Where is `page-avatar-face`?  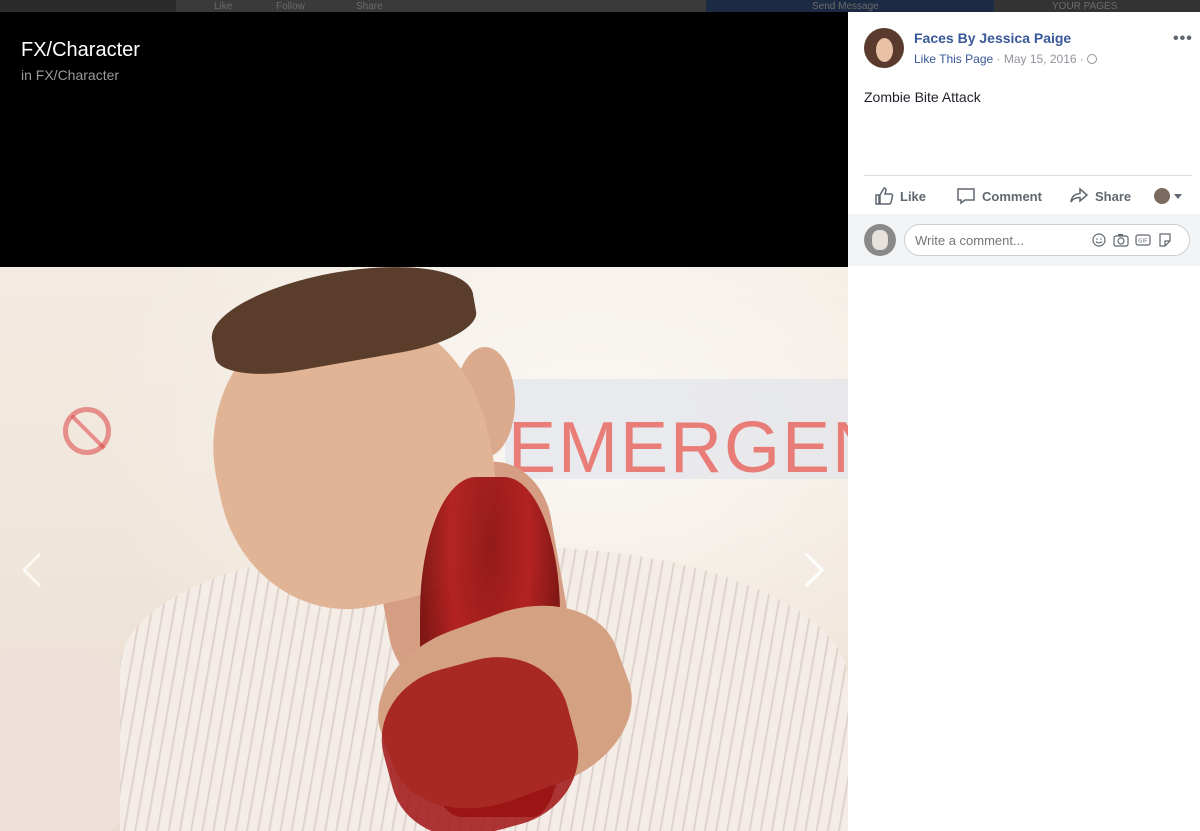
page-avatar-face is located at coordinates (884, 50).